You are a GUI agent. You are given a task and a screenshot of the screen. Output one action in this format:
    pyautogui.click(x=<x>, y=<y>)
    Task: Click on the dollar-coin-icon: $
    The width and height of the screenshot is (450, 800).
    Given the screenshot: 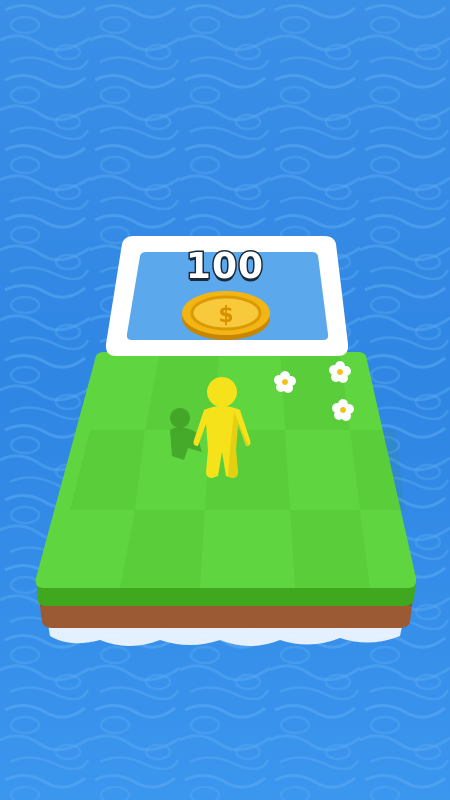 What is the action you would take?
    pyautogui.click(x=226, y=315)
    